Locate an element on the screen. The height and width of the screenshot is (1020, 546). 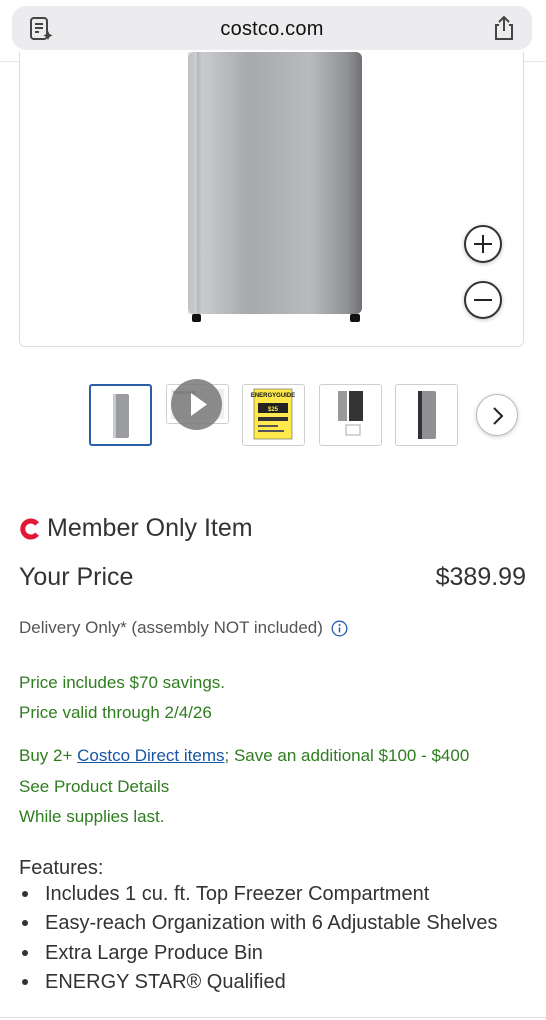
delivery-note: Delivery Only* (assembly NOT included) is located at coordinates (183, 628).